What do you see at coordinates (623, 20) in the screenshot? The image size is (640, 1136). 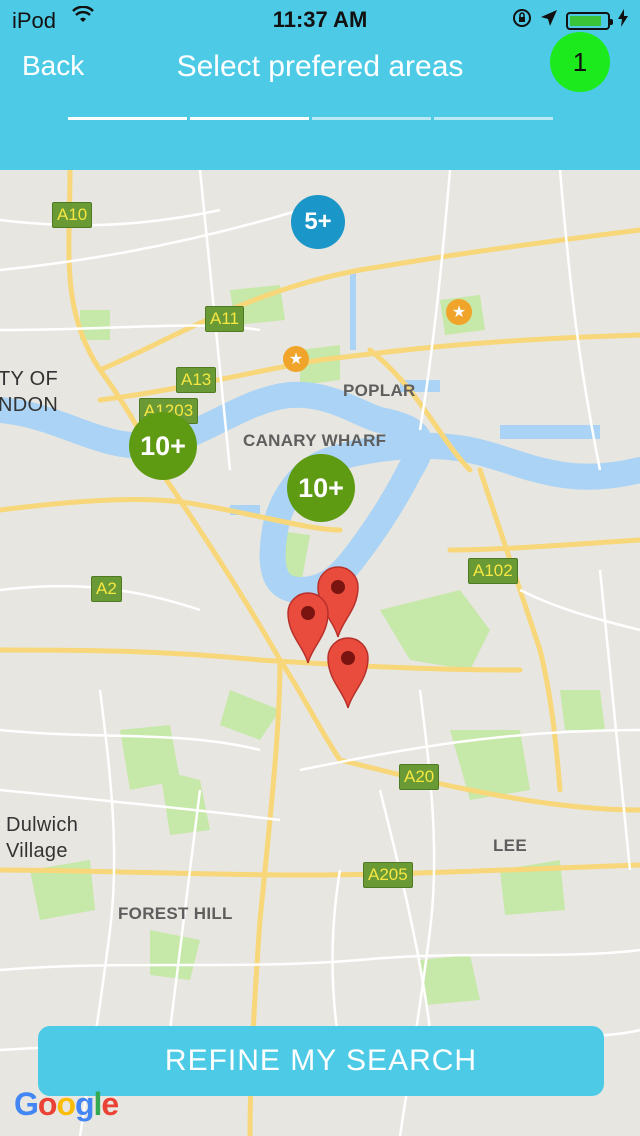 I see `charging-icon` at bounding box center [623, 20].